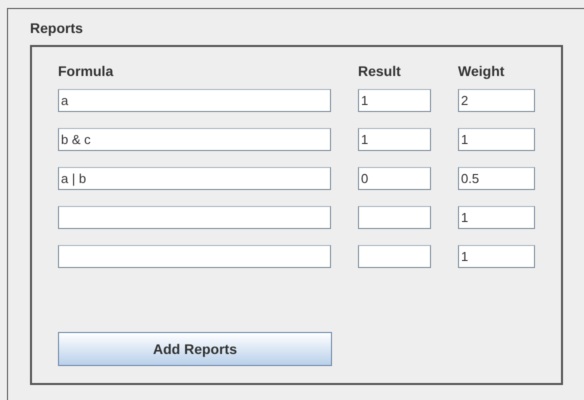 The image size is (584, 400). What do you see at coordinates (380, 71) in the screenshot?
I see `column-header: Result` at bounding box center [380, 71].